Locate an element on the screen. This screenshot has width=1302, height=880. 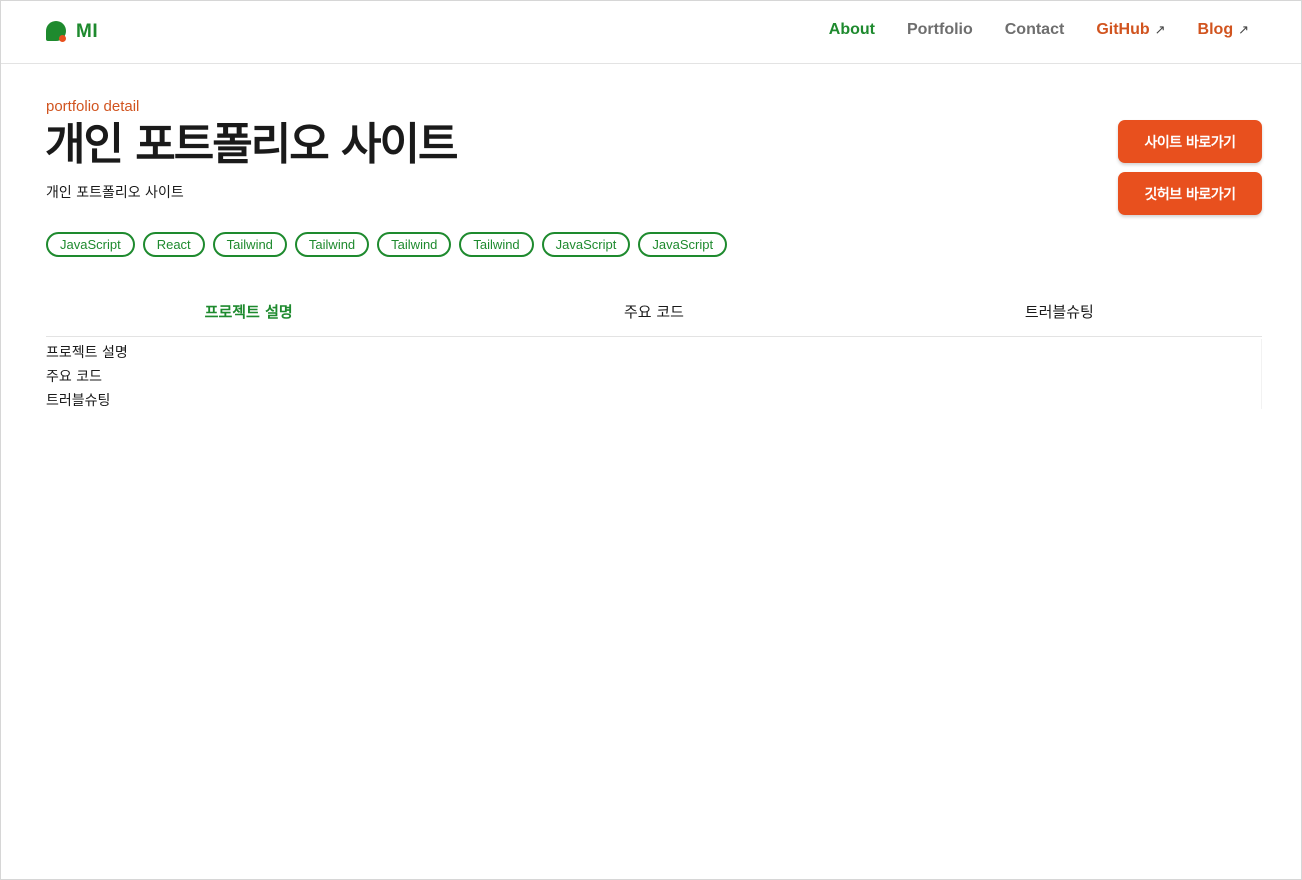
nav-item-portfolio: Portfolio is located at coordinates (940, 30).